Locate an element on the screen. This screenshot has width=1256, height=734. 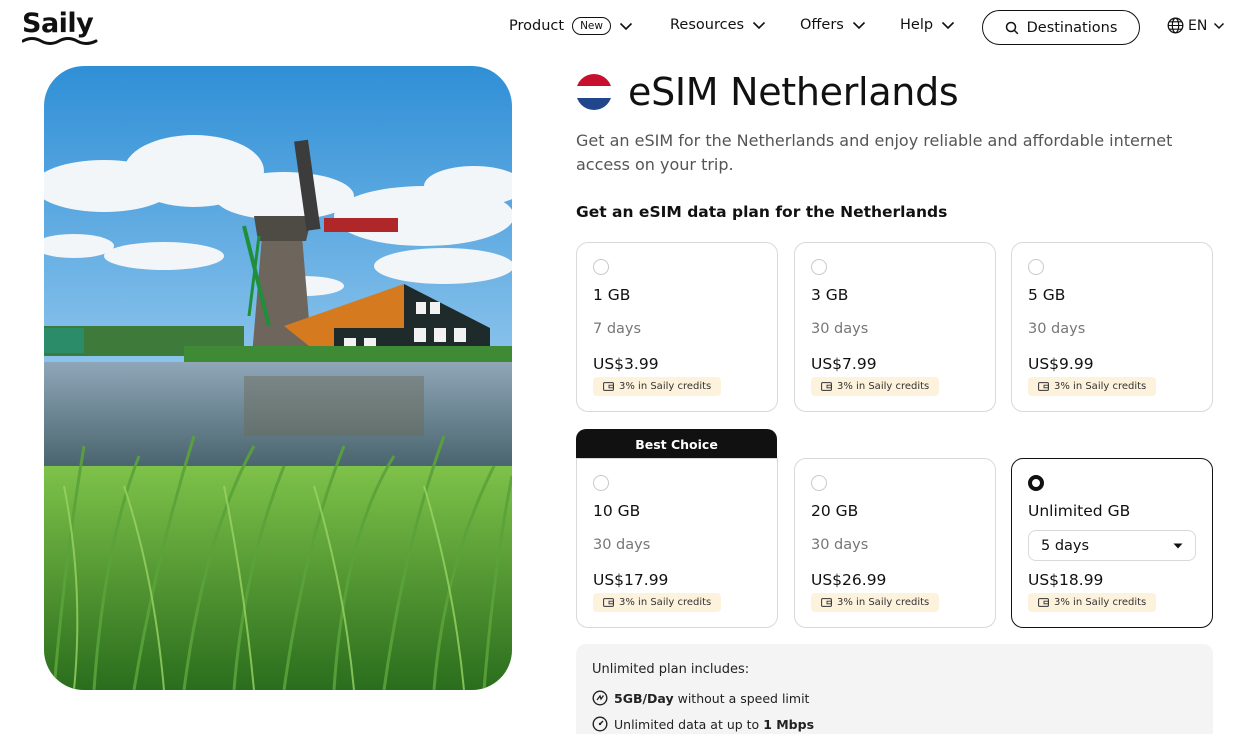
includes-item-speed: 5GB/Day without a speed limit is located at coordinates (700, 698).